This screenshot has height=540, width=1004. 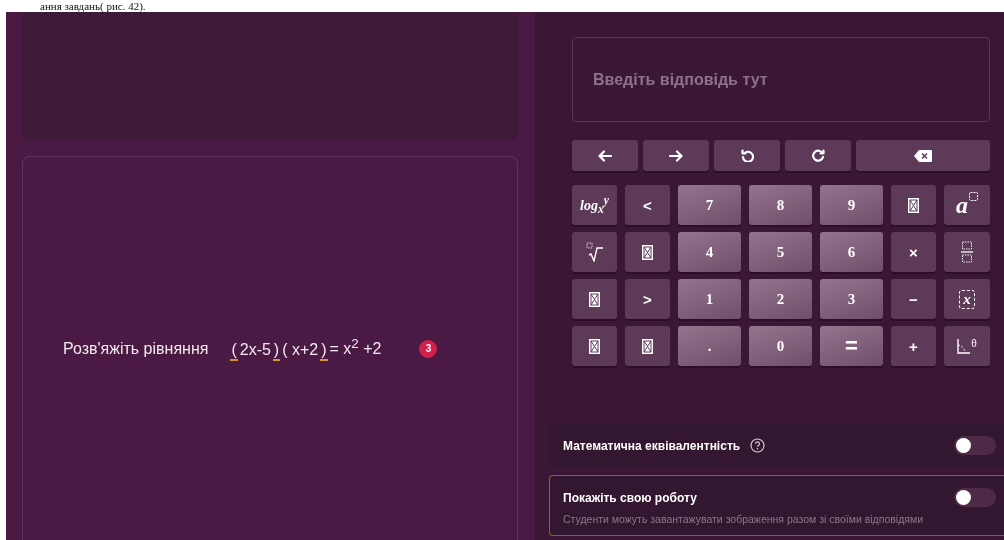 I want to click on equation-text: ( x+2, so click(x=300, y=349).